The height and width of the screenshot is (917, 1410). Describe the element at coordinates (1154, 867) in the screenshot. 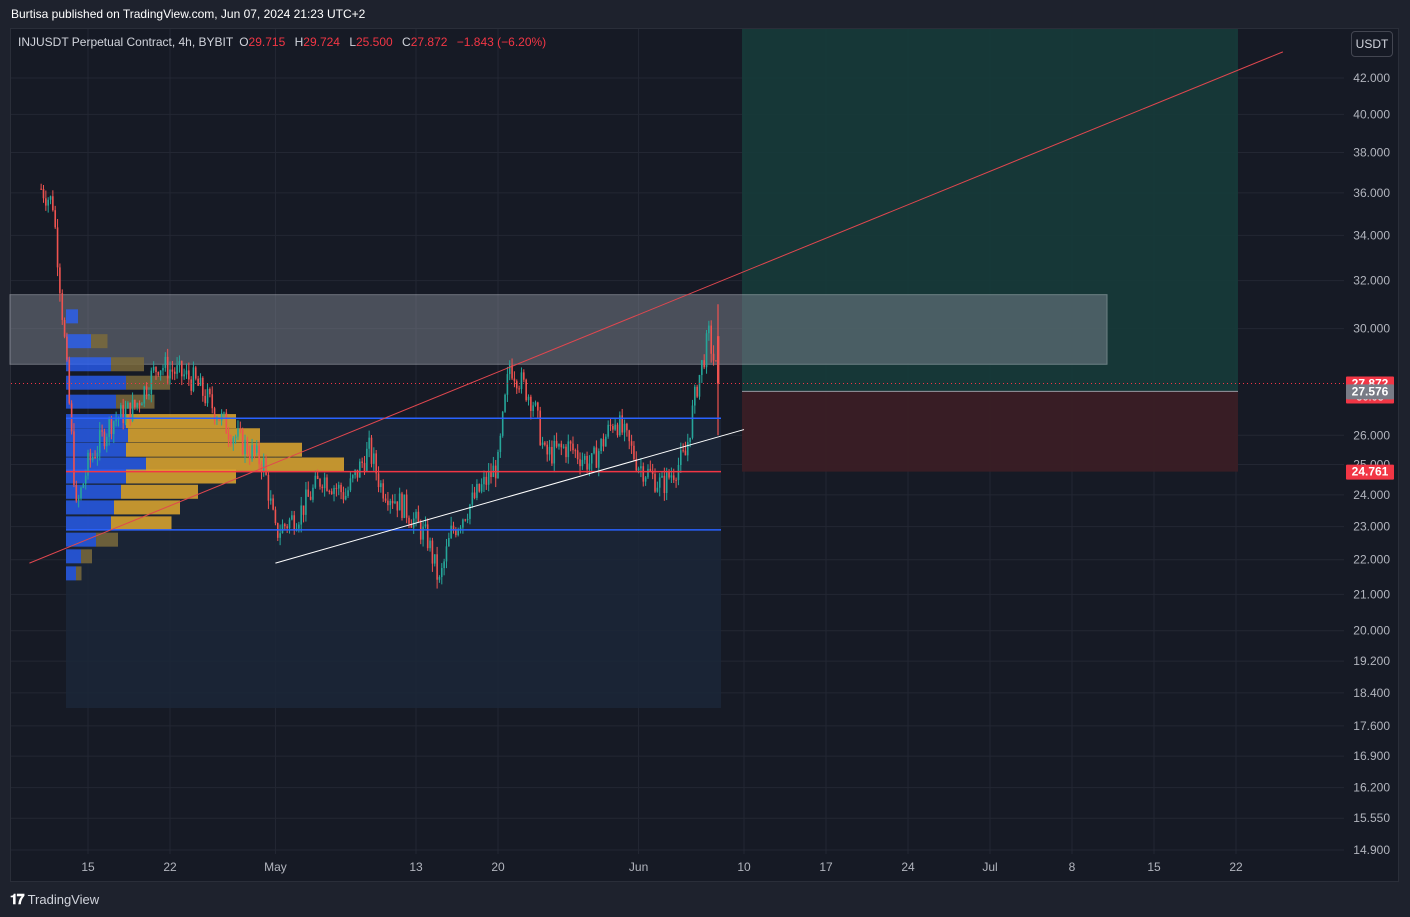

I see `time-tick-label: 15` at that location.